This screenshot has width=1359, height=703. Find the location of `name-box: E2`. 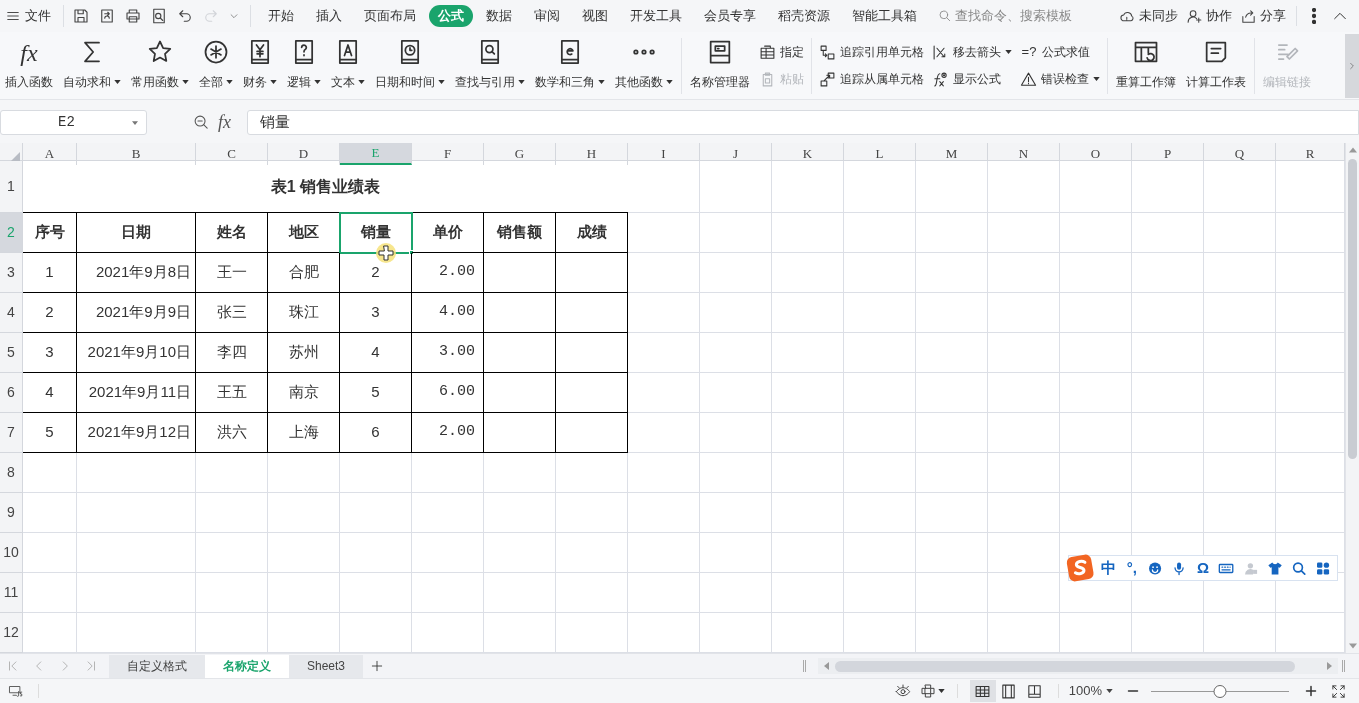

name-box: E2 is located at coordinates (73, 122).